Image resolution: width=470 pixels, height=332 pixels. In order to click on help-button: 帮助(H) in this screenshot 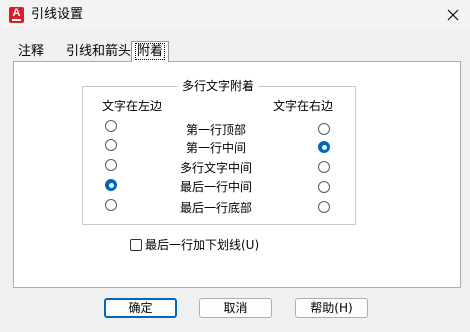, I will do `click(331, 308)`.